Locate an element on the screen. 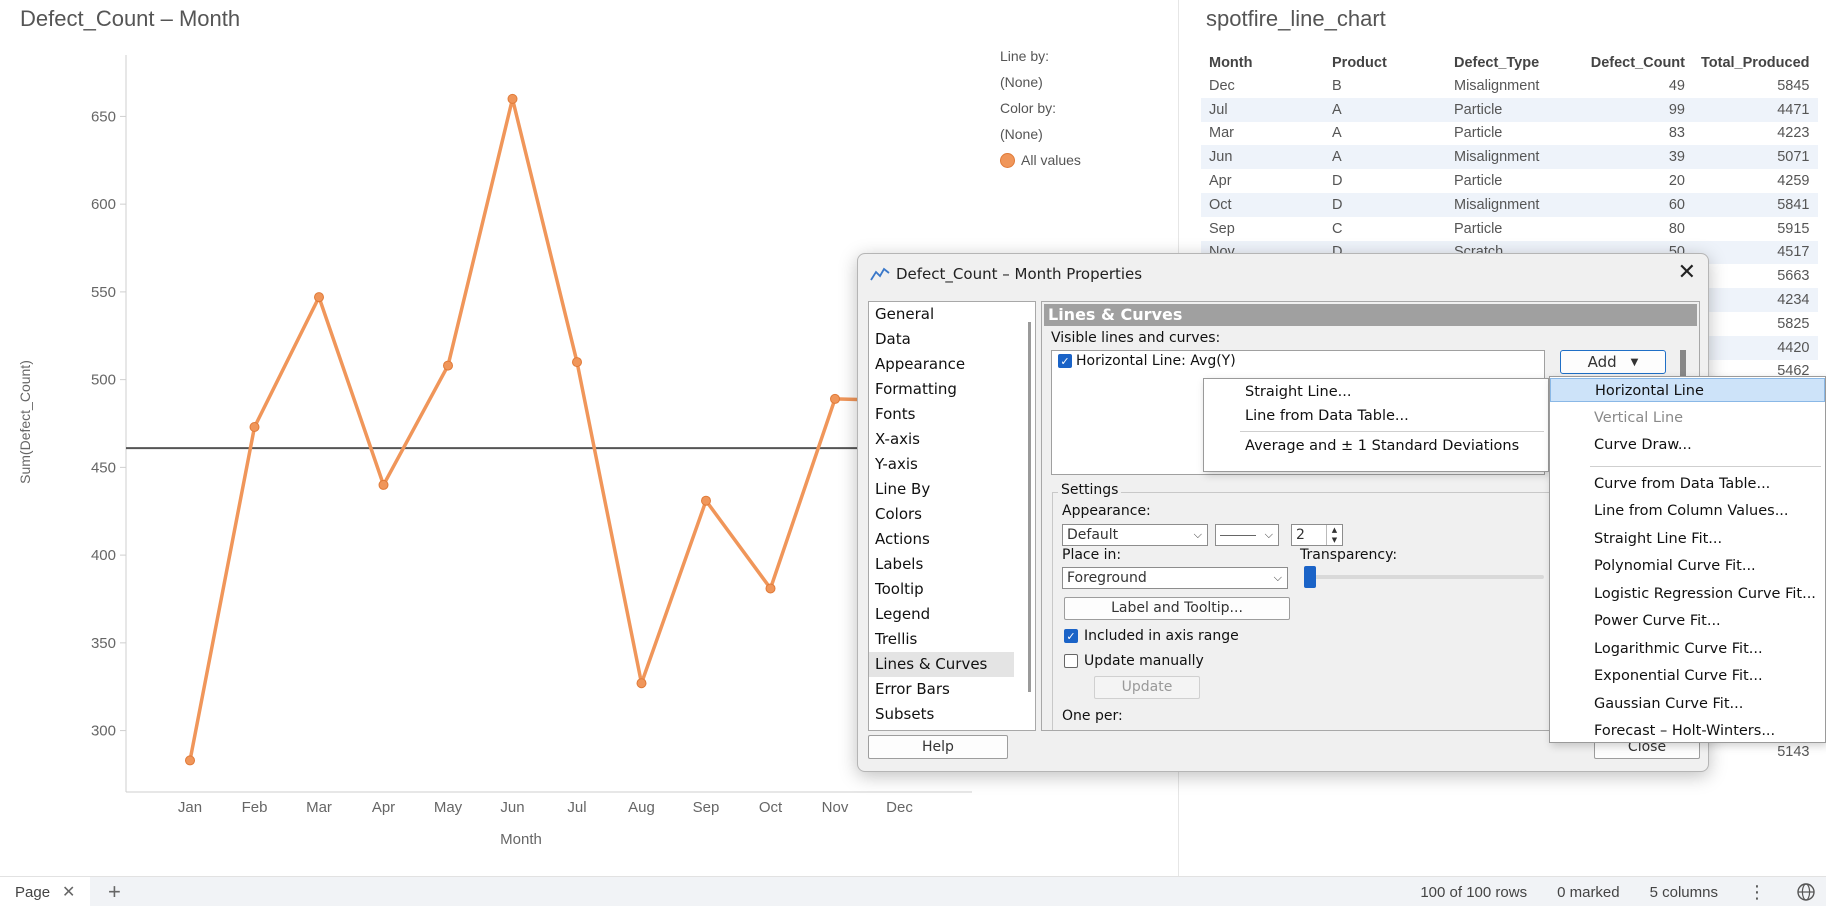 The image size is (1826, 907). column-header: Total_Produced is located at coordinates (1755, 63).